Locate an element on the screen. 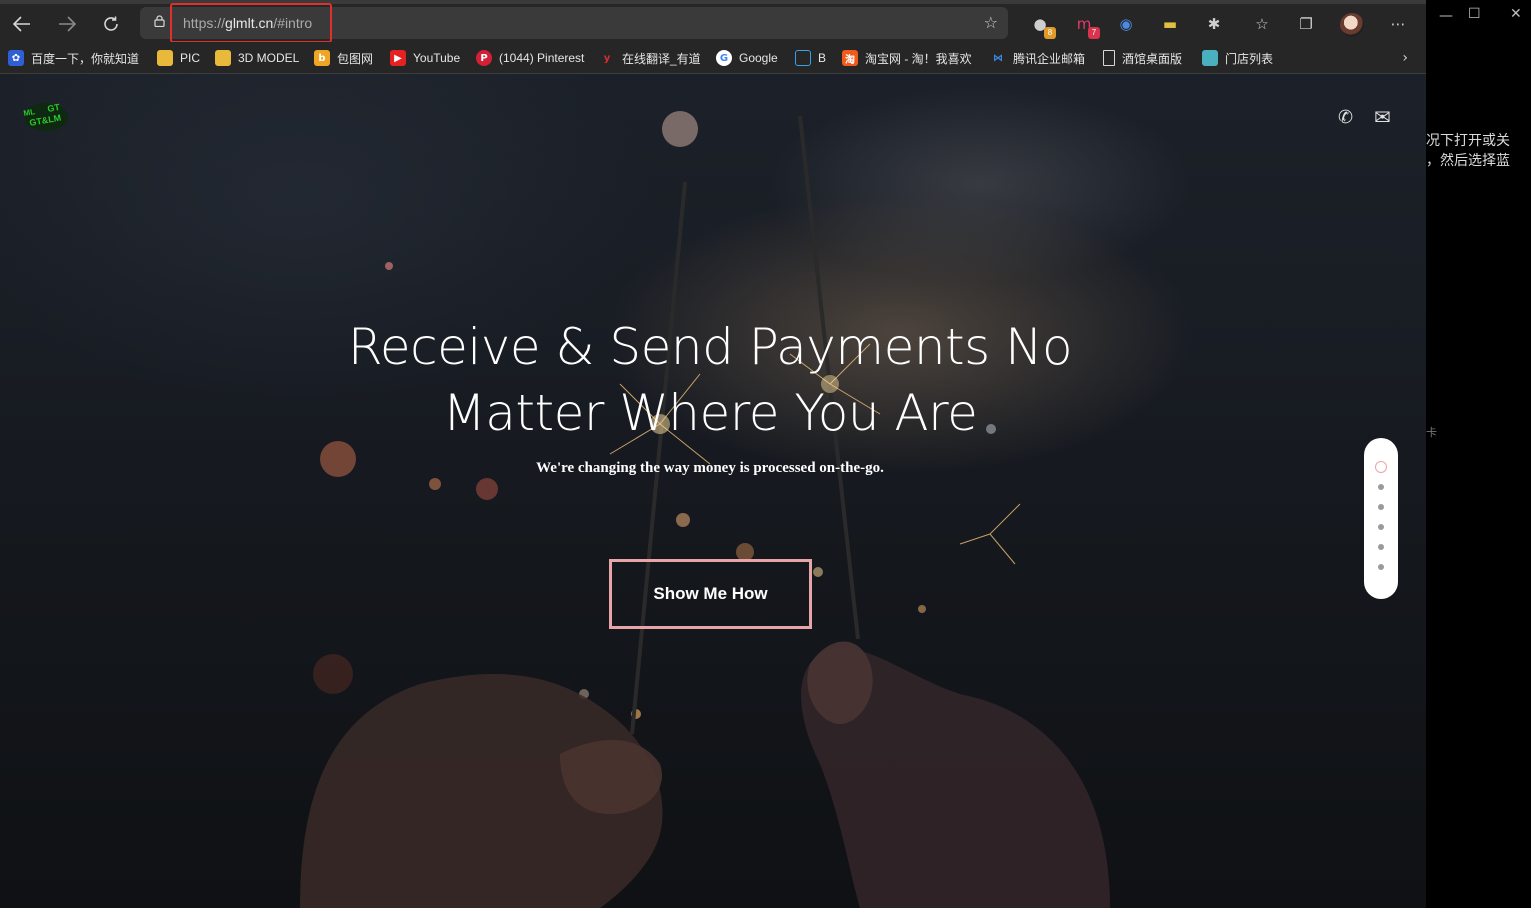 This screenshot has height=908, width=1531. youtube-icon: ▶ is located at coordinates (398, 58).